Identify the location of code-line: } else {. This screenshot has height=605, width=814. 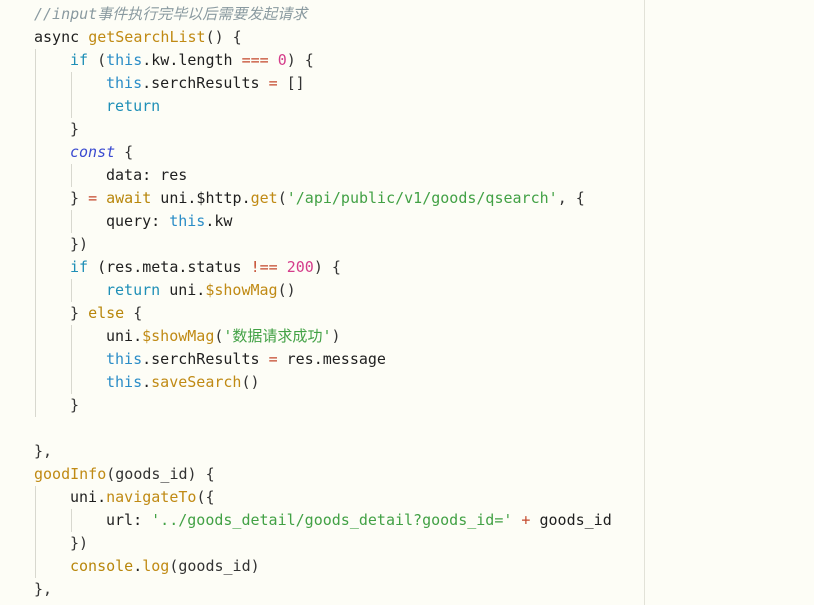
(338, 313).